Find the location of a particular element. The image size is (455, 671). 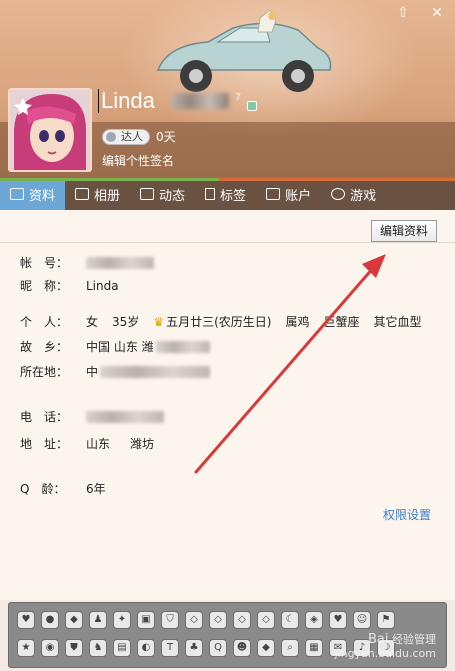

tab-label: 账户 is located at coordinates (298, 196).